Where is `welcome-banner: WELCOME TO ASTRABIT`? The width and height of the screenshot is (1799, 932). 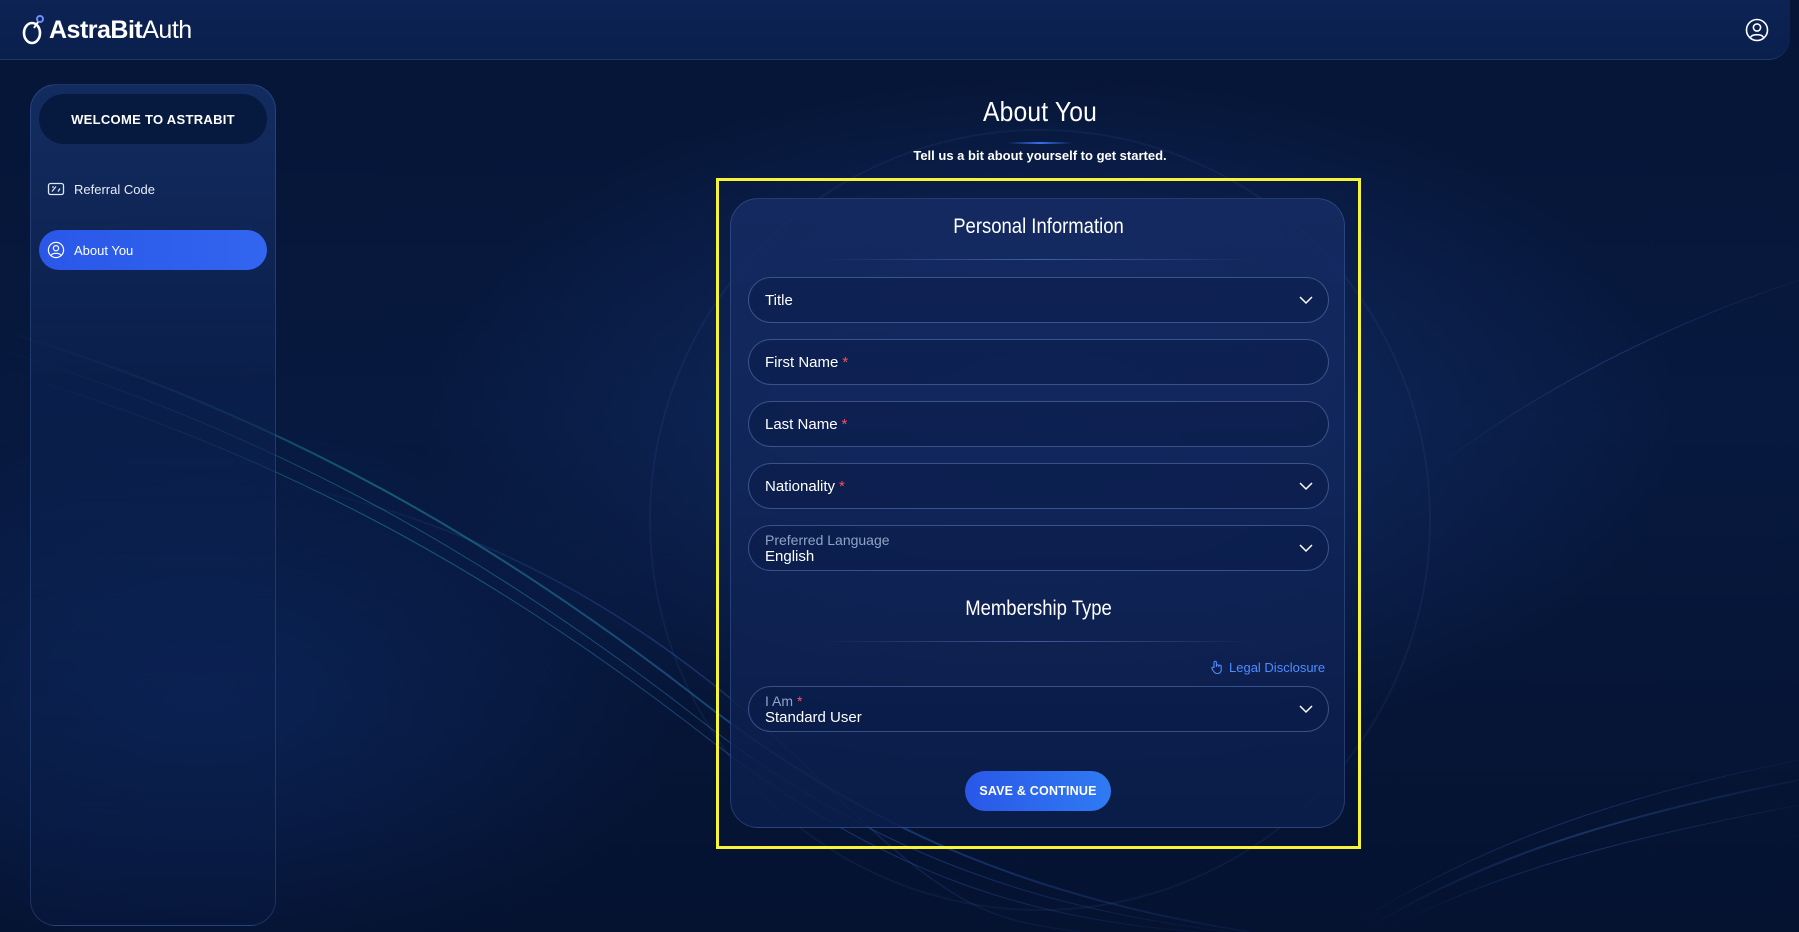 welcome-banner: WELCOME TO ASTRABIT is located at coordinates (153, 119).